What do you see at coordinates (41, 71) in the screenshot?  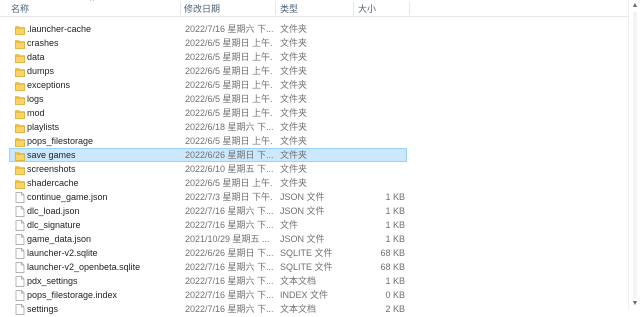 I see `file-name: dumps` at bounding box center [41, 71].